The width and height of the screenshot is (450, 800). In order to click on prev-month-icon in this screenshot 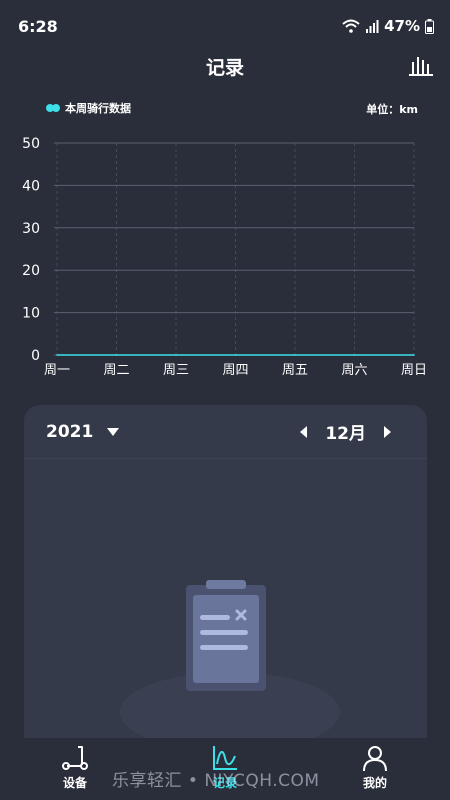, I will do `click(304, 431)`.